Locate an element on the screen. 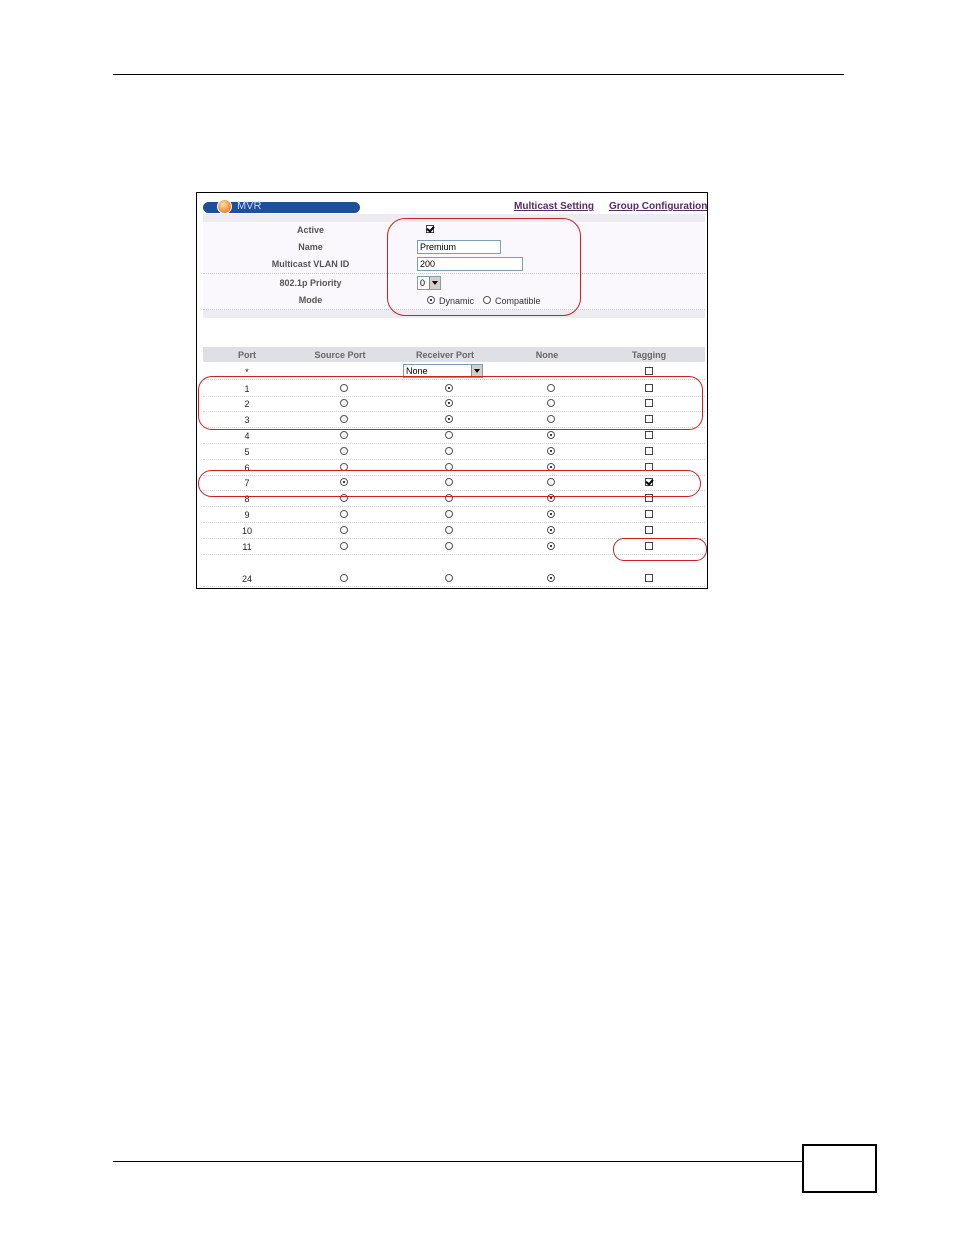 This screenshot has height=1235, width=954. table-row: 5 is located at coordinates (454, 452).